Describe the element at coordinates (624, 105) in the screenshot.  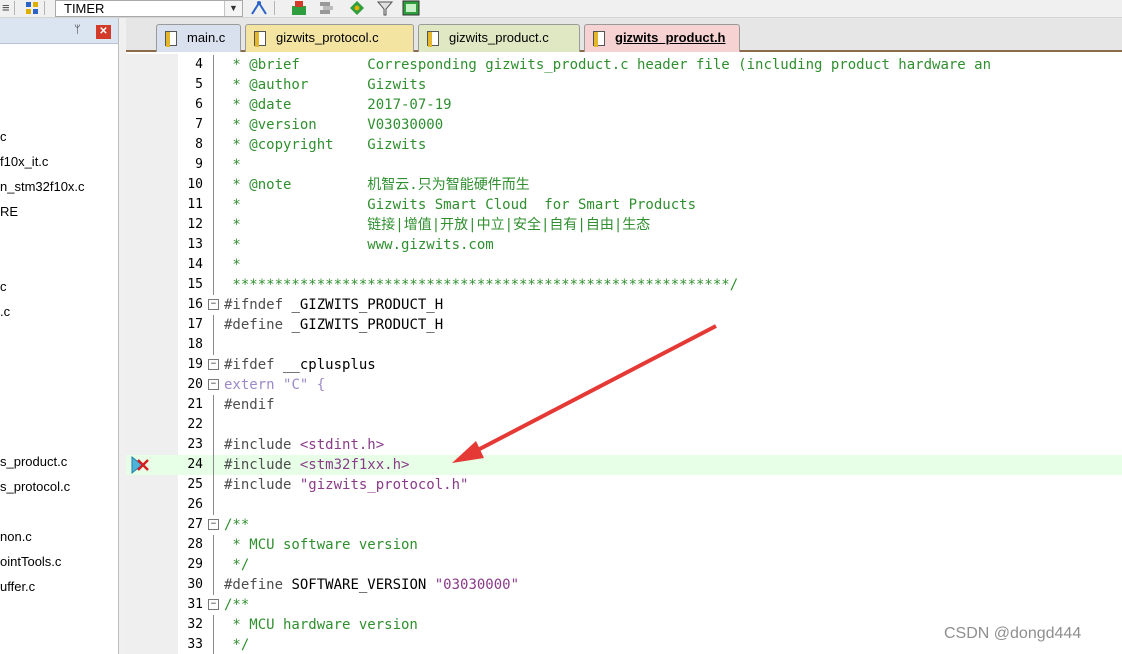
I see `code-line: 6 * @date 2017-07-19` at that location.